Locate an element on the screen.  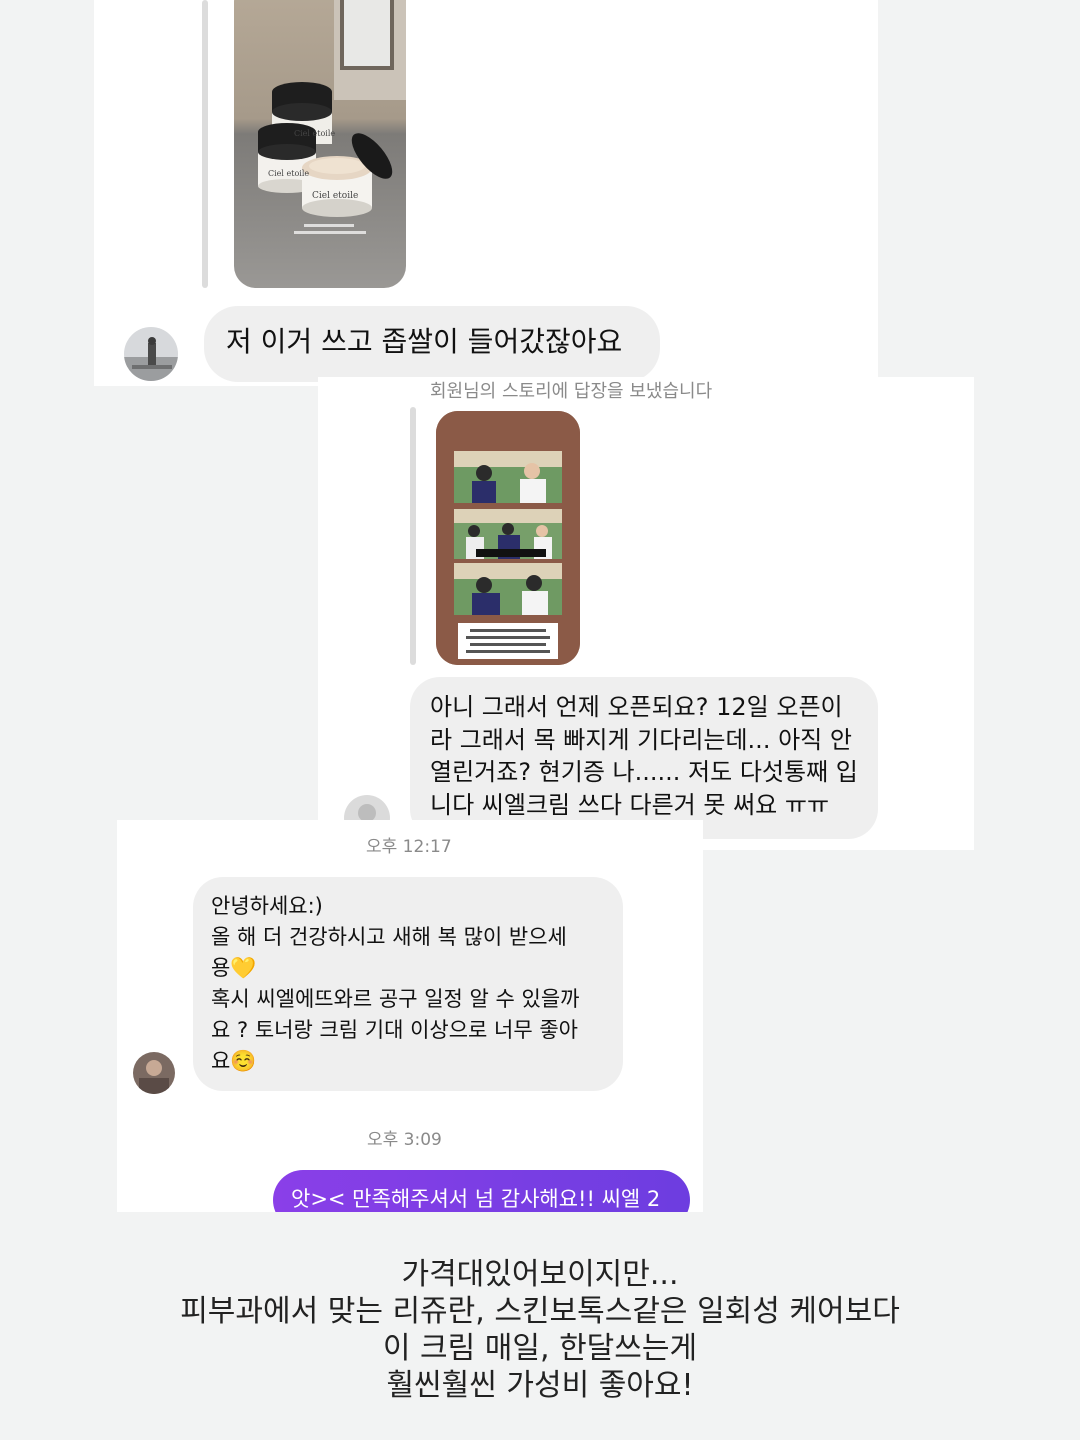
story-thumbnail-video is located at coordinates (508, 538).